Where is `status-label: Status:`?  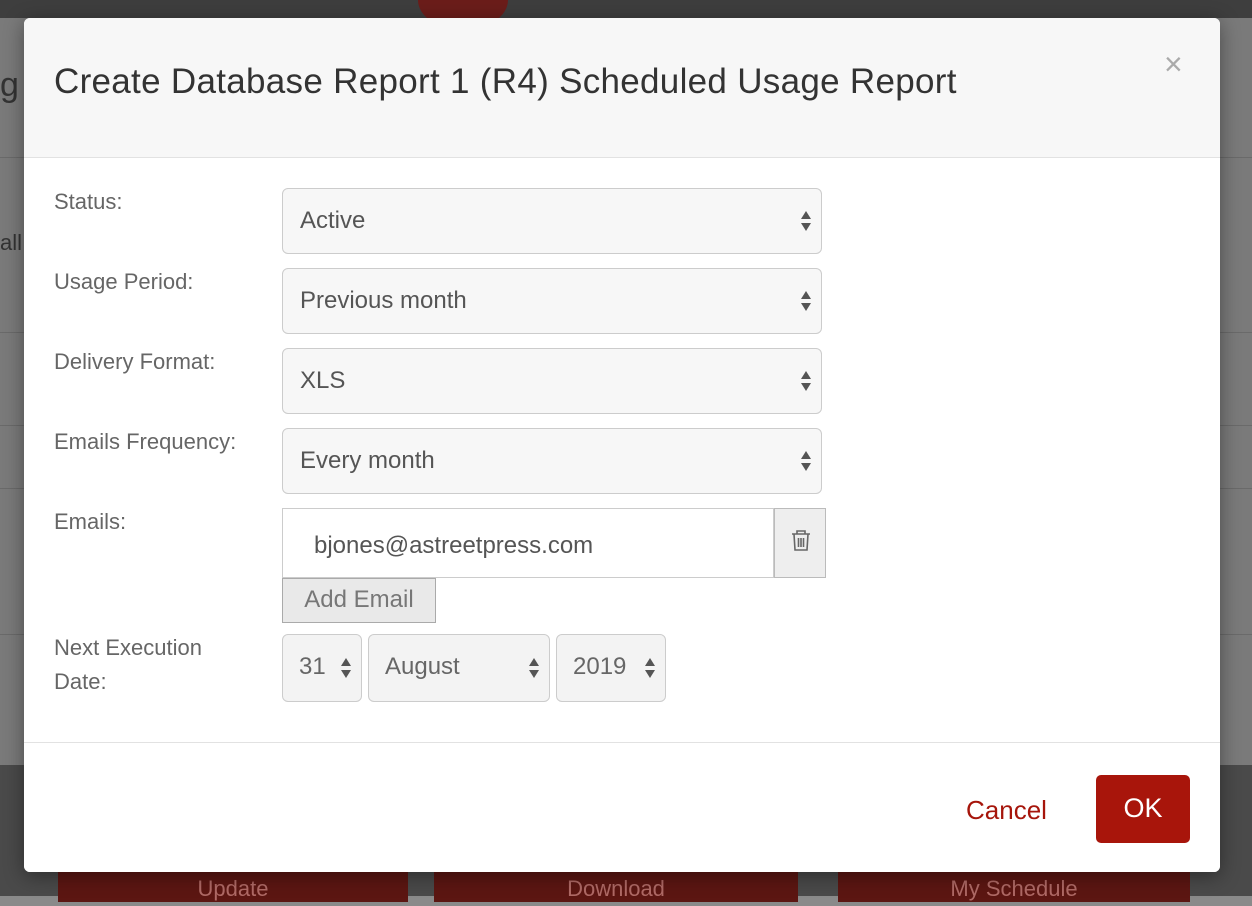
status-label: Status: is located at coordinates (88, 201).